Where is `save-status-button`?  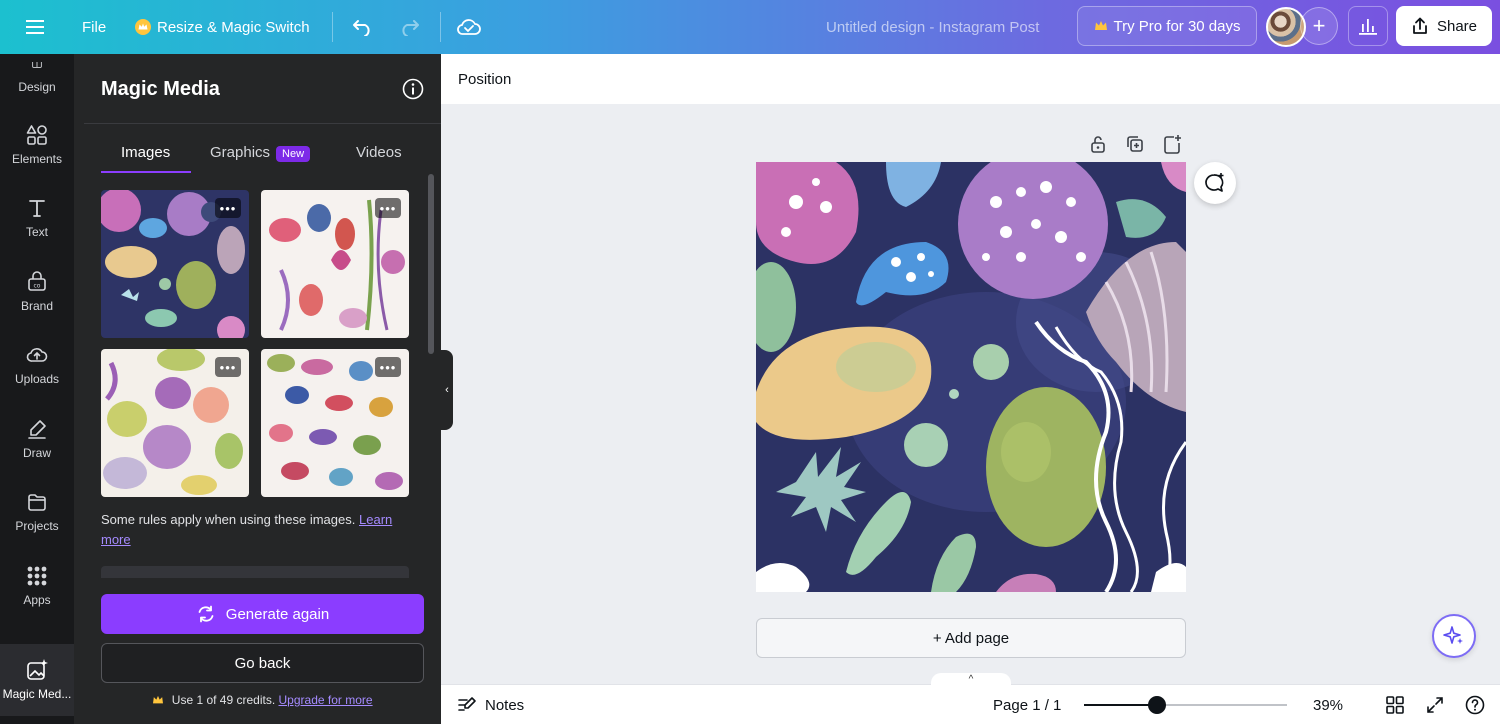 save-status-button is located at coordinates (469, 27).